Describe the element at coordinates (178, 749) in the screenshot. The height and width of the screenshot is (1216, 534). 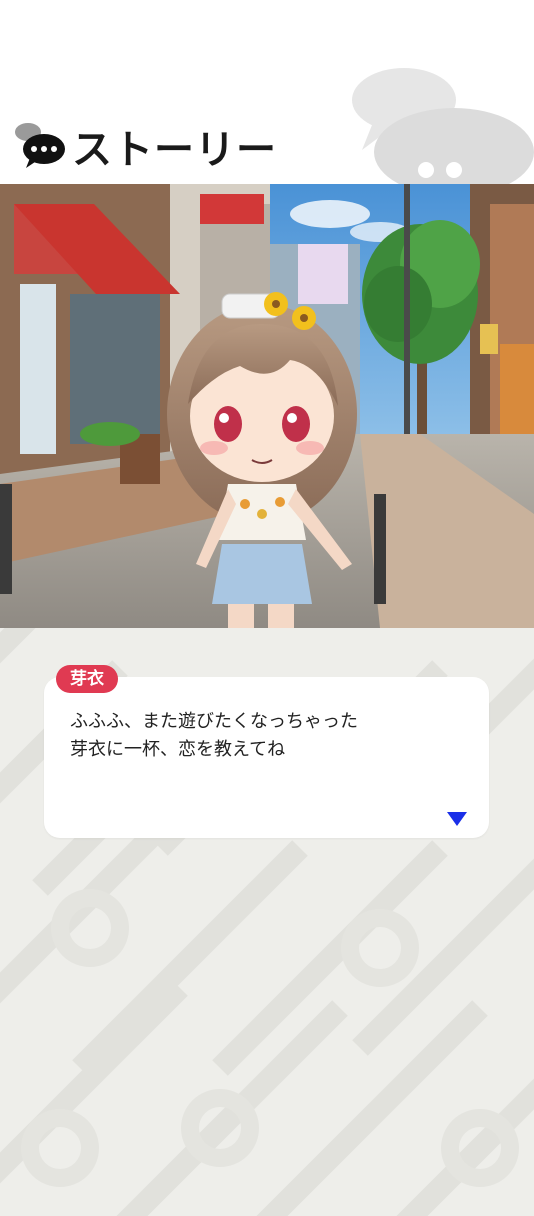
I see `dialog-line: 芽衣に一杯、恋を教えてね` at that location.